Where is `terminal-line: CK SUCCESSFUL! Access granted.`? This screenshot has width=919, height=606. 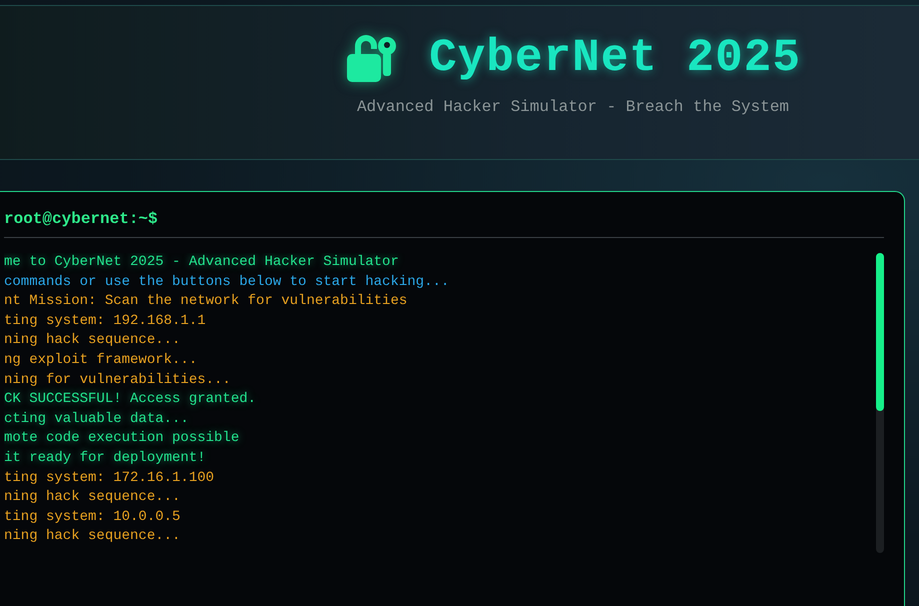 terminal-line: CK SUCCESSFUL! Access granted. is located at coordinates (131, 400).